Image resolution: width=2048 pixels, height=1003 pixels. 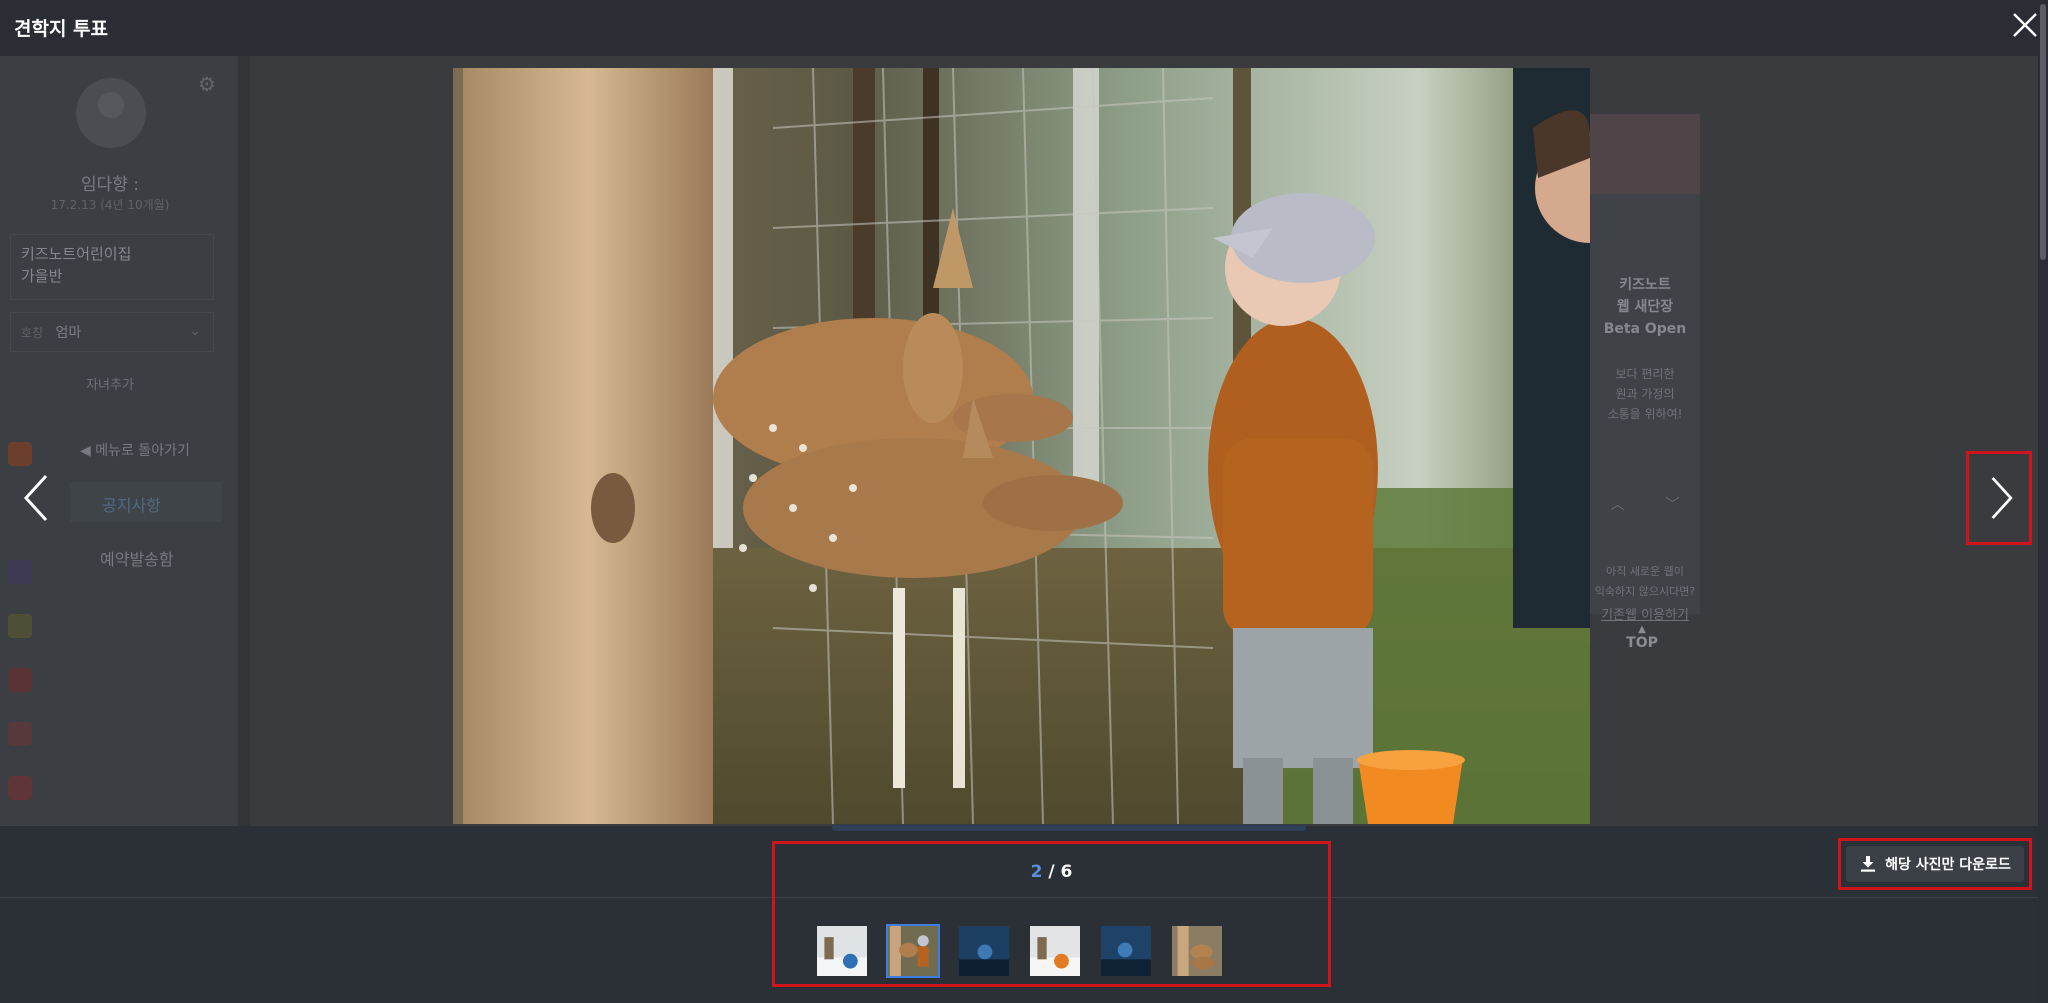 What do you see at coordinates (88, 451) in the screenshot?
I see `back-arrow-icon: ◀` at bounding box center [88, 451].